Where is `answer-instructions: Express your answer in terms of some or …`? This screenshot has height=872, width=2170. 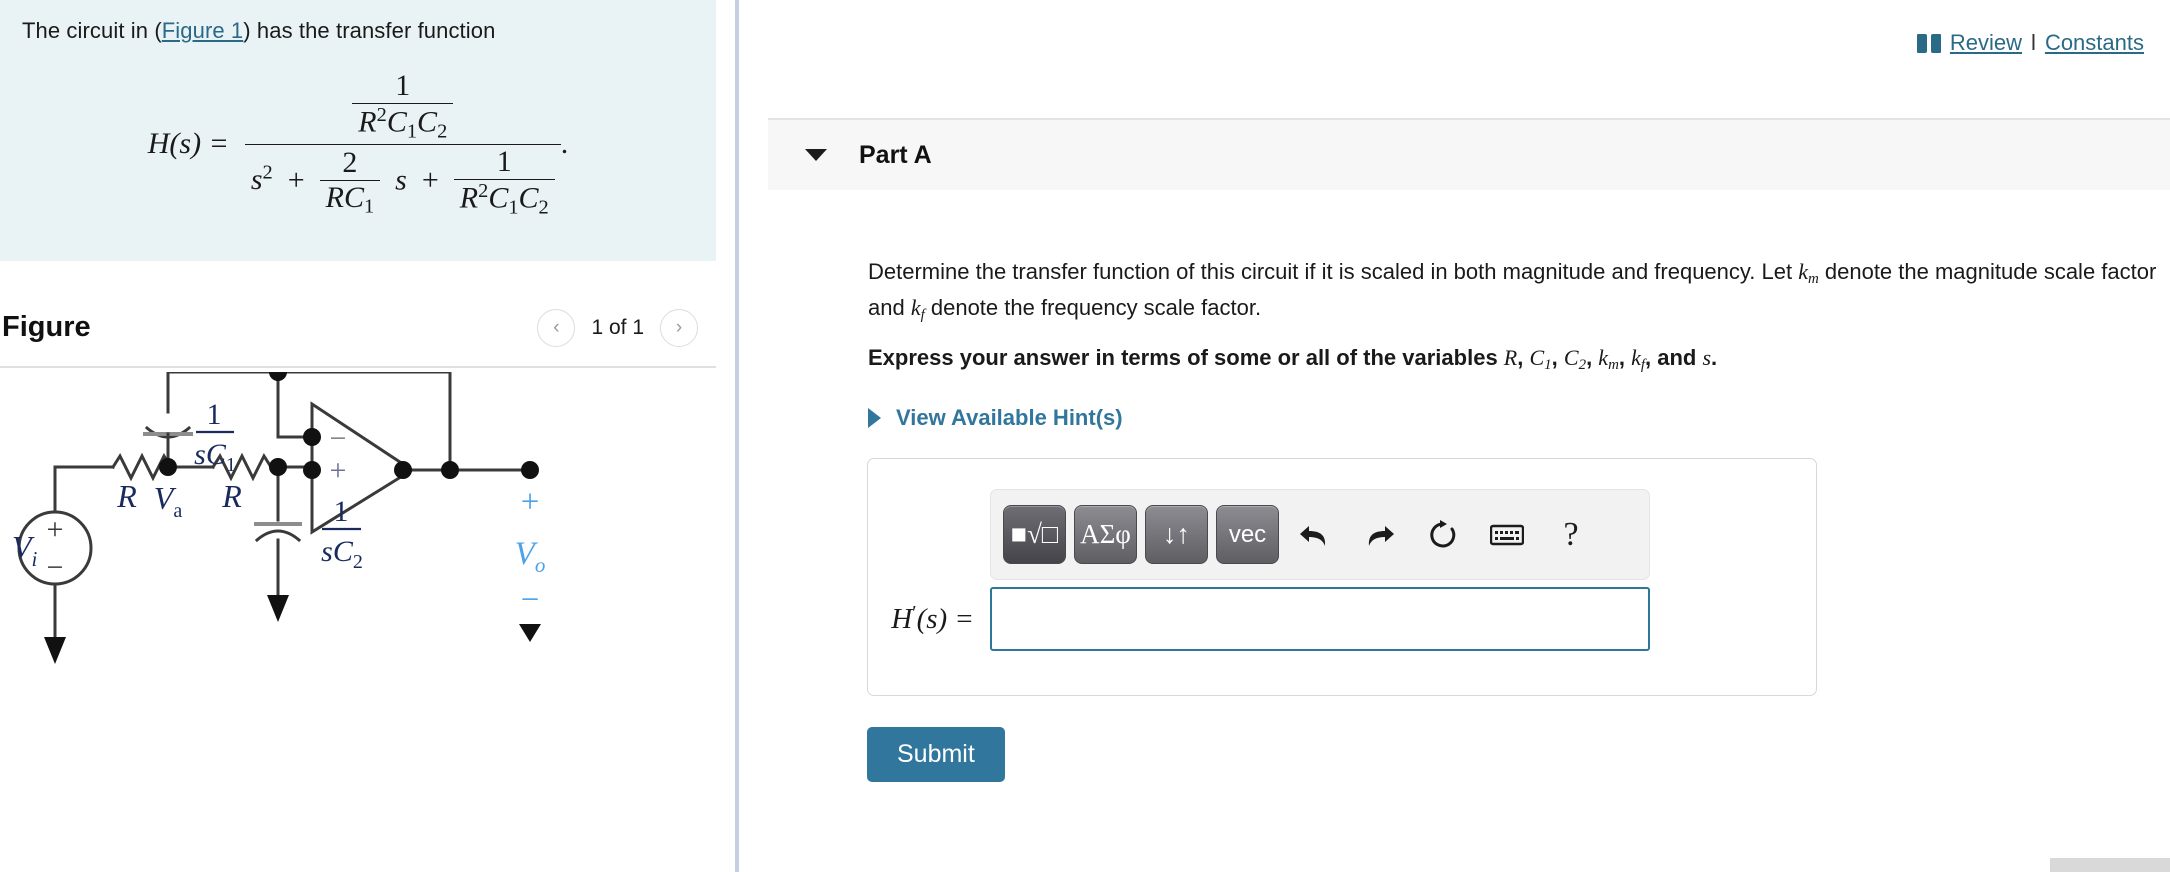
answer-instructions: Express your answer in terms of some or … is located at coordinates (1293, 359).